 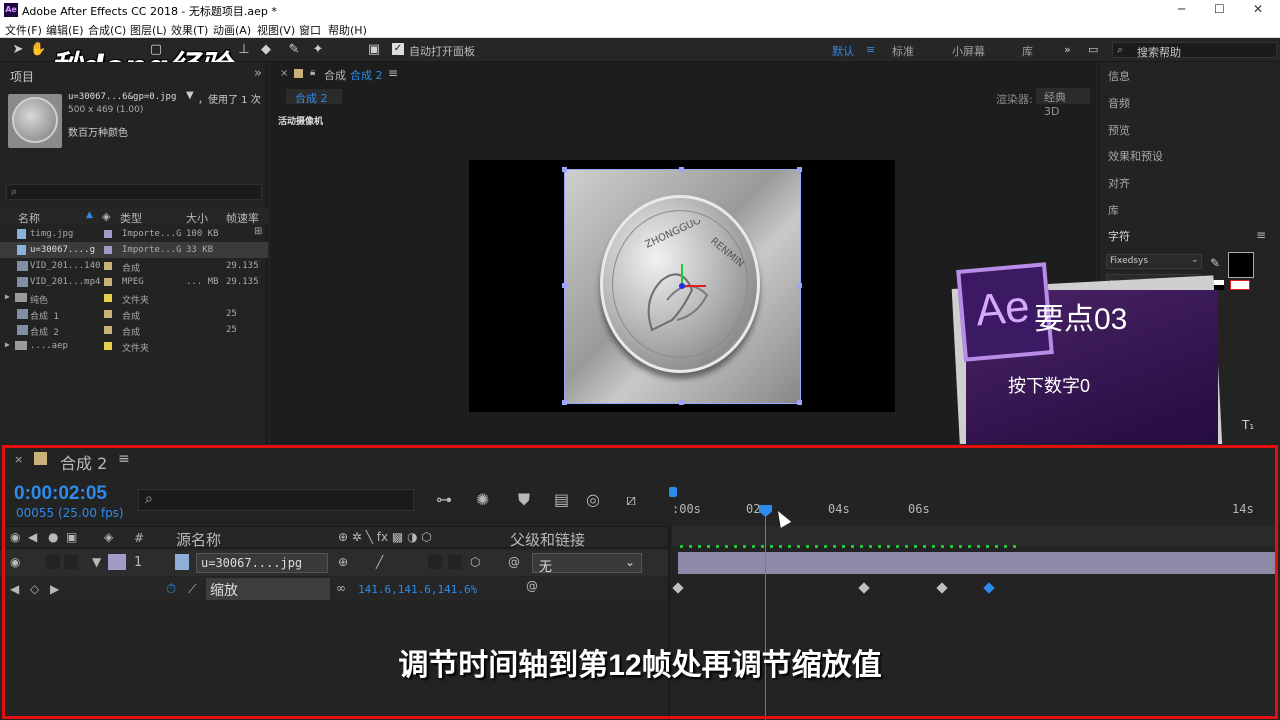 I want to click on file-row: VID_201...140 合成 29.135, so click(x=134, y=266).